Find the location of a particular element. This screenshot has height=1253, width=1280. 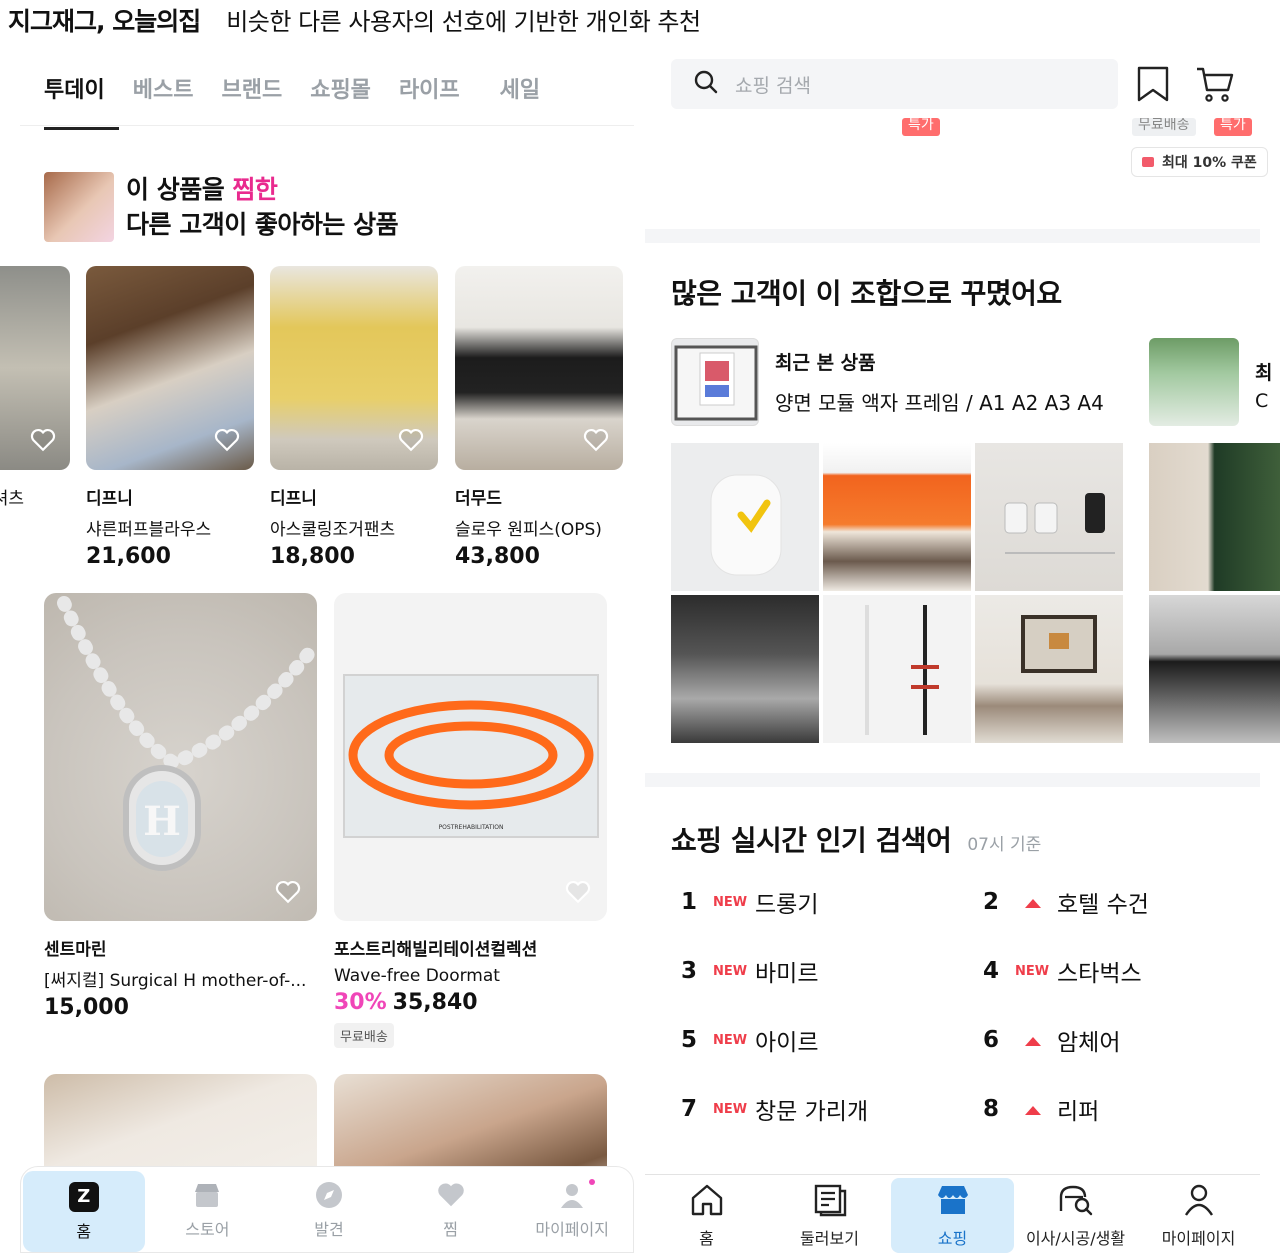

tab-sale: 세일 is located at coordinates (520, 99).